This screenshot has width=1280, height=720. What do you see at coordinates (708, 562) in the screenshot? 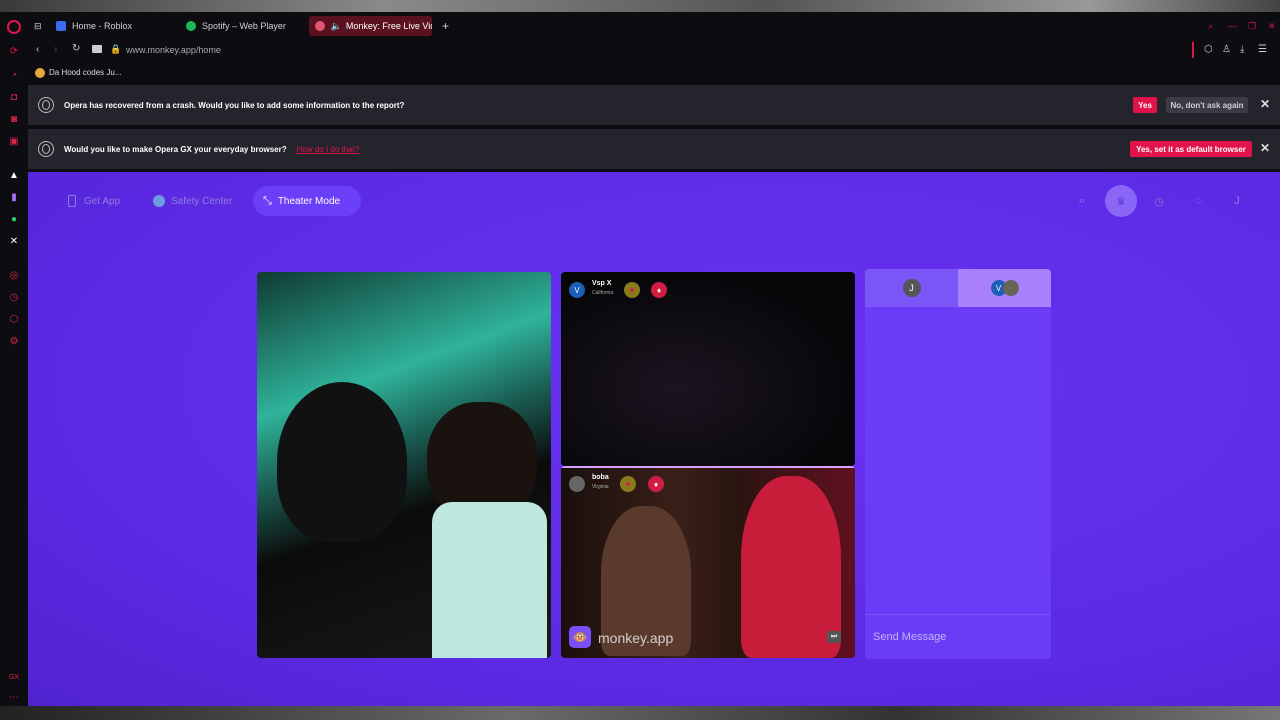
I see `remote-video-2: boba Virginia ♥ ♦ 🐵 monkey.app ⏭` at bounding box center [708, 562].